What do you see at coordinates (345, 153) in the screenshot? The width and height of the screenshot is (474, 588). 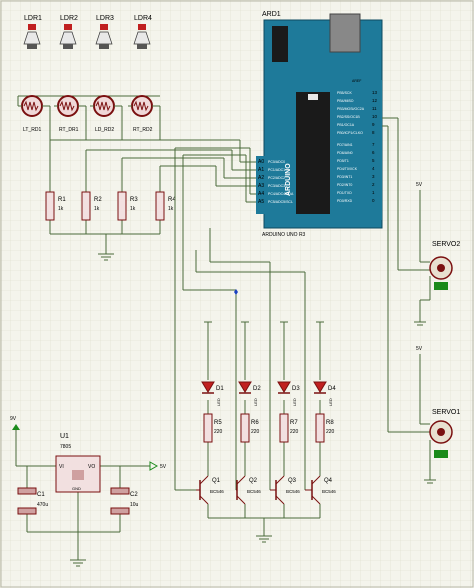 I see `pin-d6-label: PD6/AIN0` at bounding box center [345, 153].